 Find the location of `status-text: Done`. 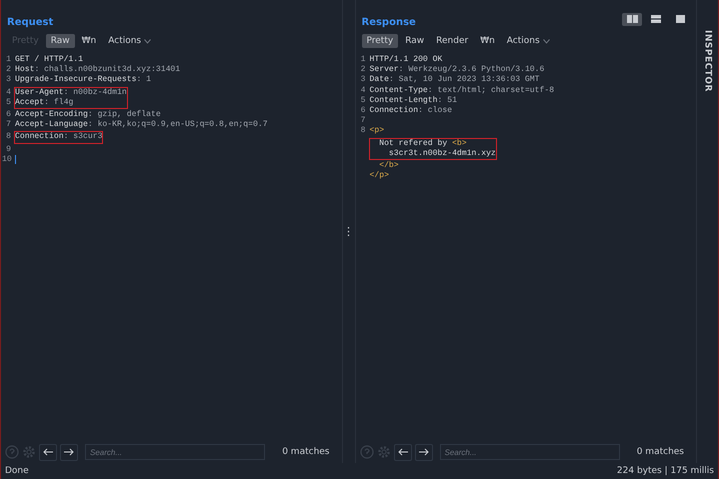

status-text: Done is located at coordinates (17, 471).